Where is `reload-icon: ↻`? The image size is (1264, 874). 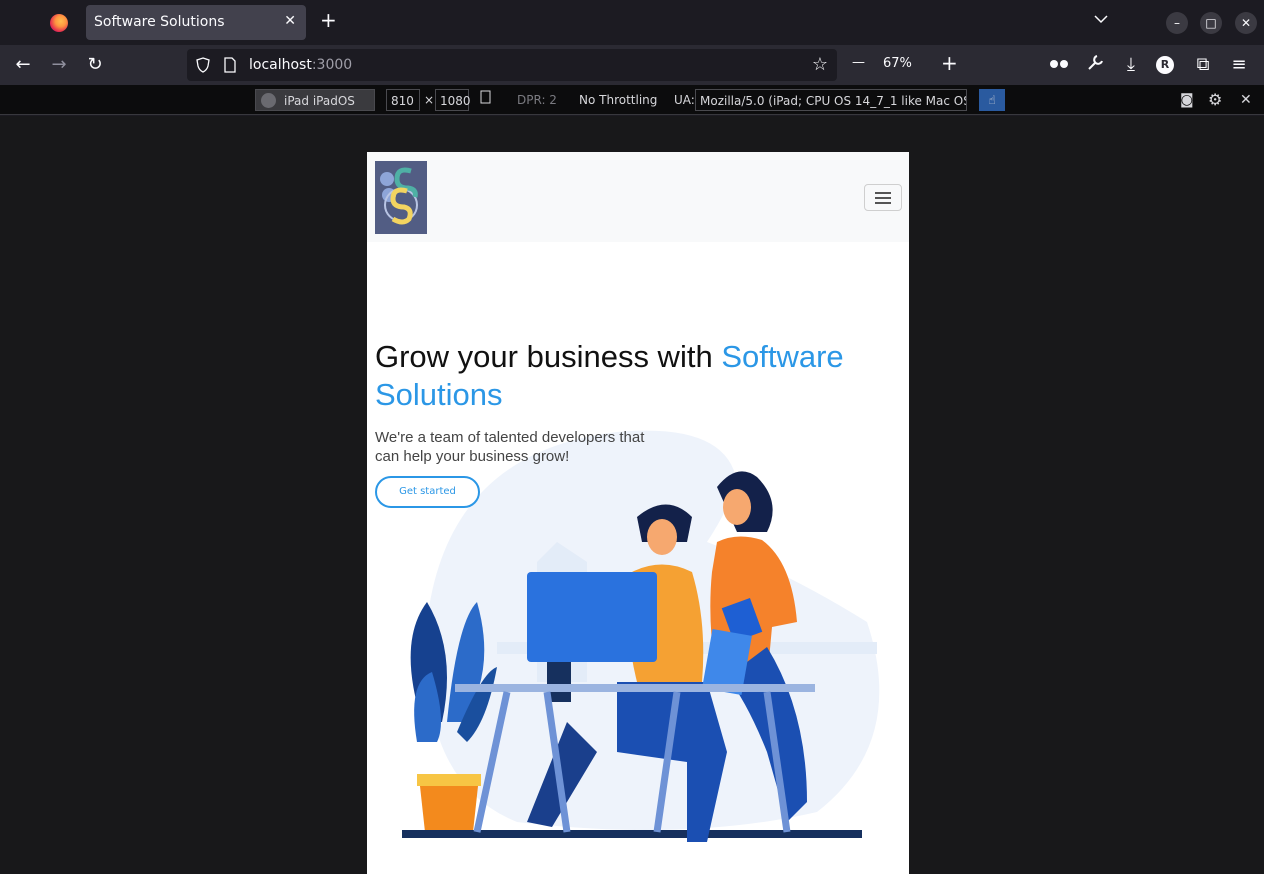
reload-icon: ↻ is located at coordinates (95, 65).